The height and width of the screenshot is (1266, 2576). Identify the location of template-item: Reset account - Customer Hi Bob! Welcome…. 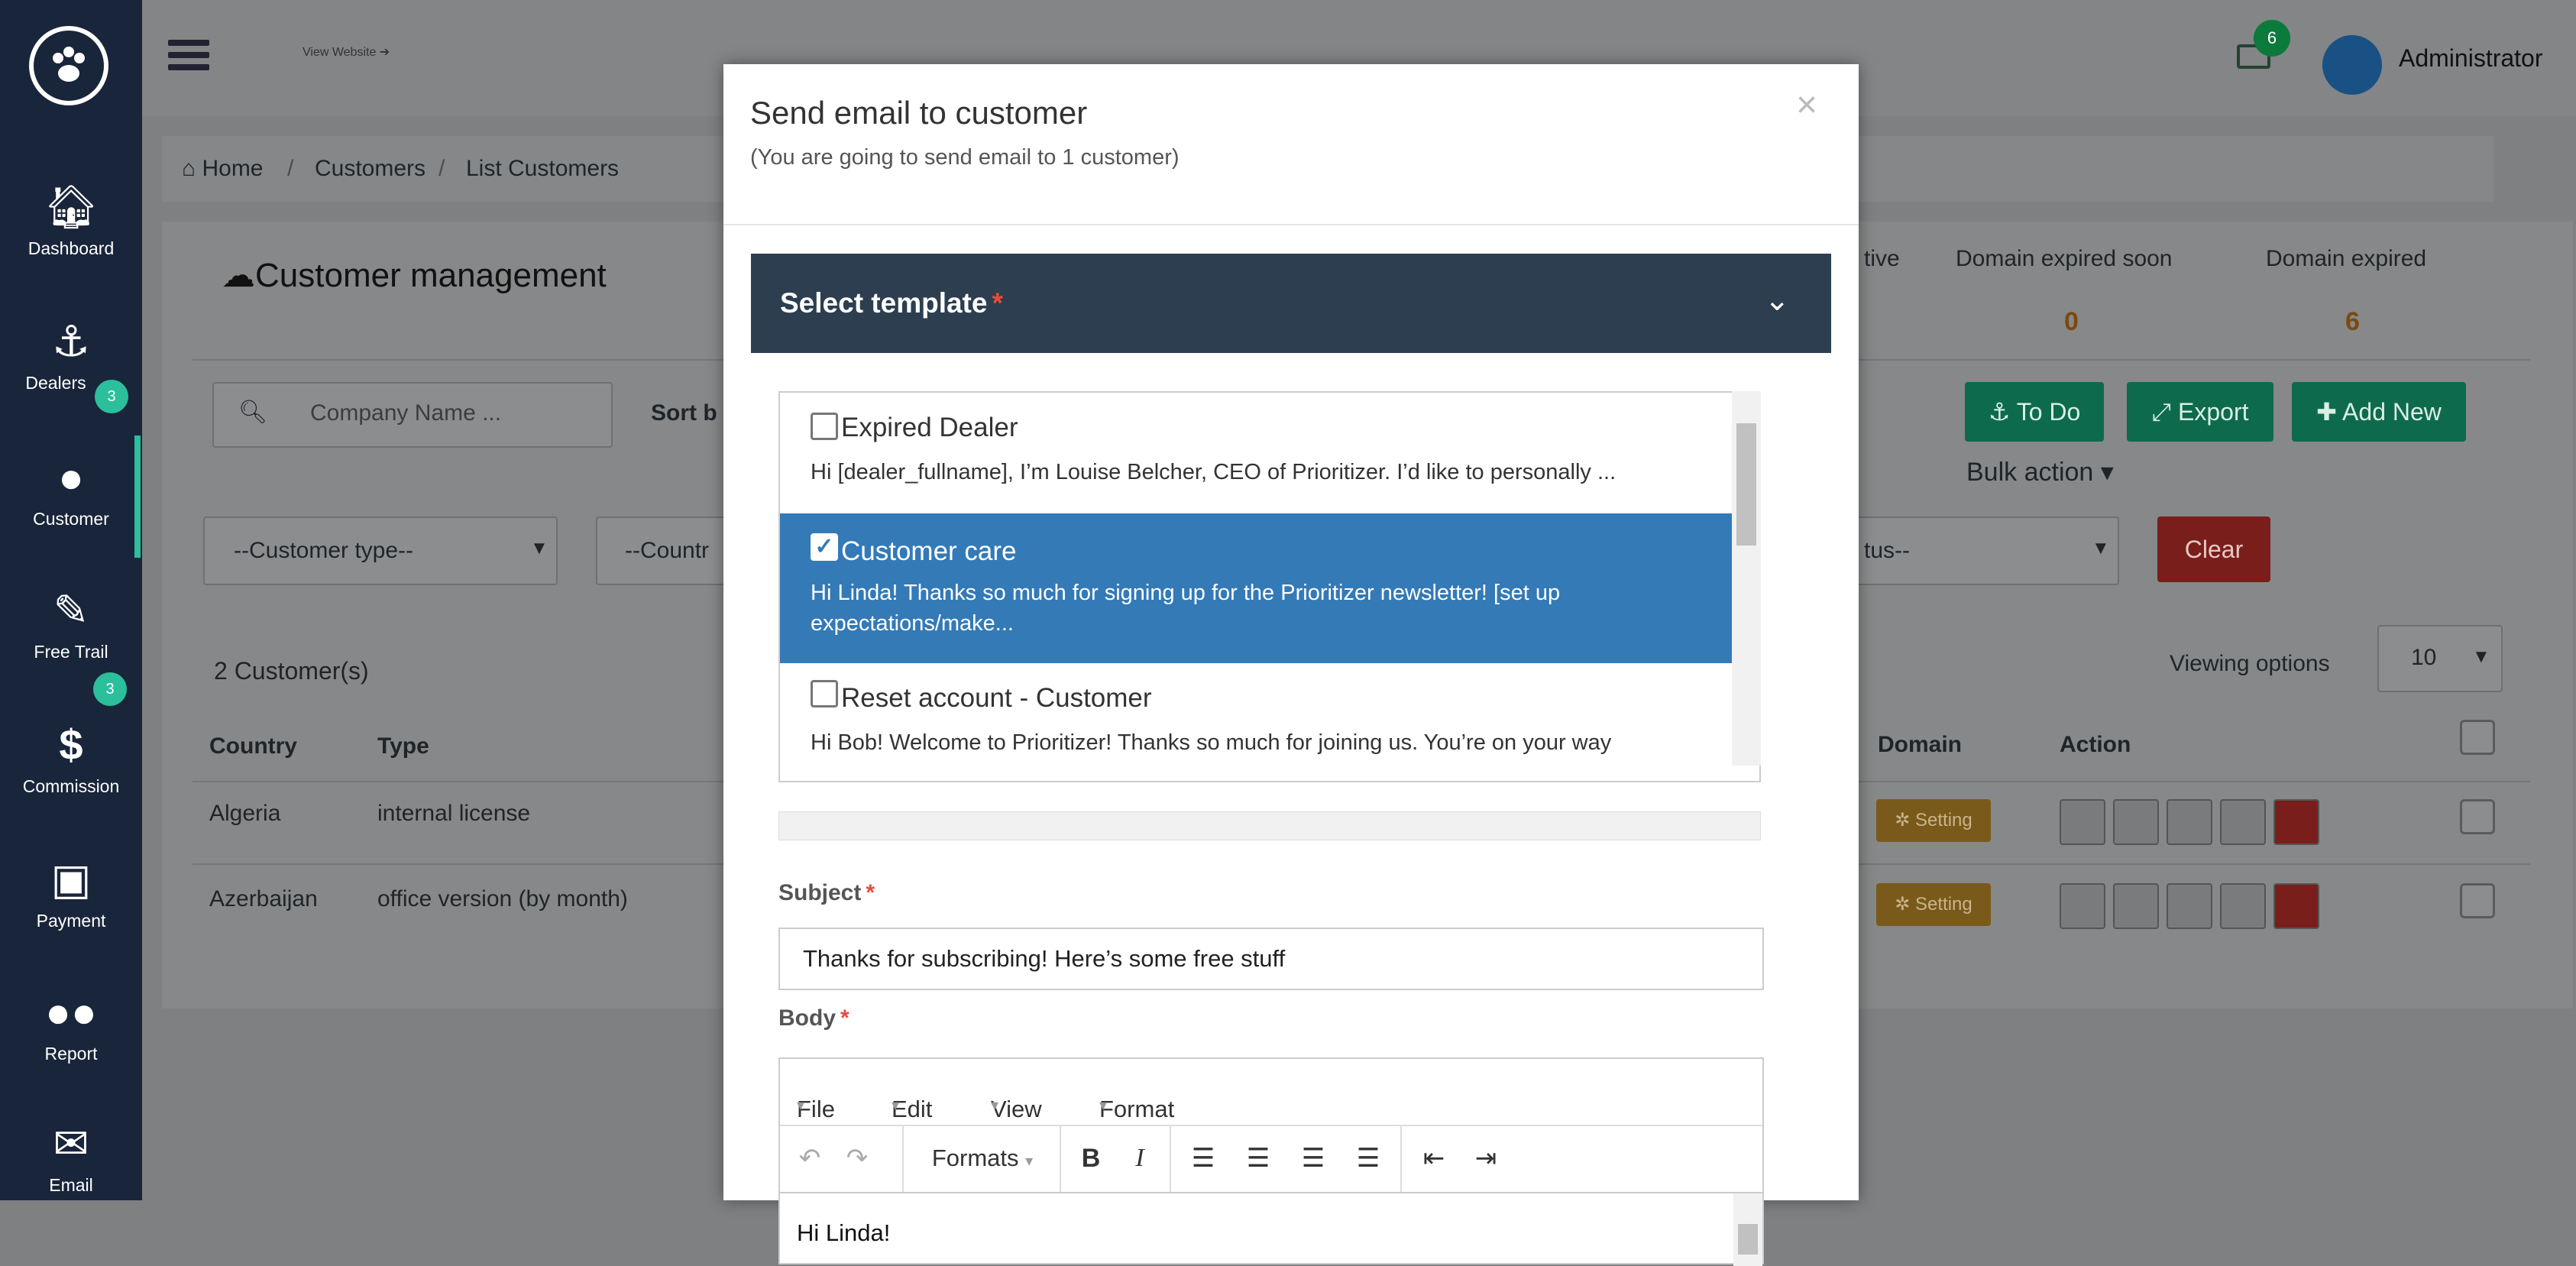
(1269, 722).